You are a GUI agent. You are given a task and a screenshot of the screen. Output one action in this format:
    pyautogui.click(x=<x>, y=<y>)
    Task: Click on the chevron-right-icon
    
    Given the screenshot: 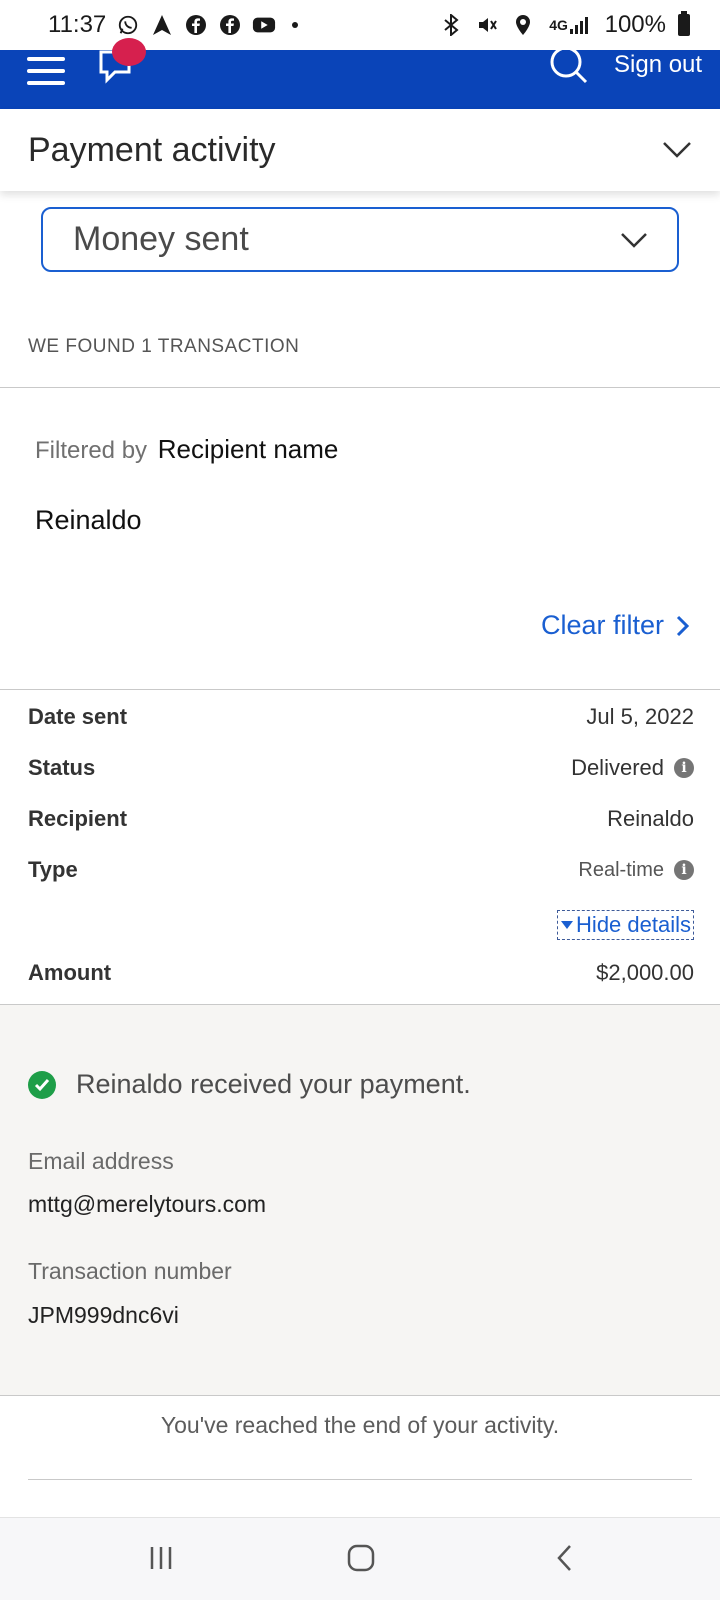 What is the action you would take?
    pyautogui.click(x=683, y=625)
    